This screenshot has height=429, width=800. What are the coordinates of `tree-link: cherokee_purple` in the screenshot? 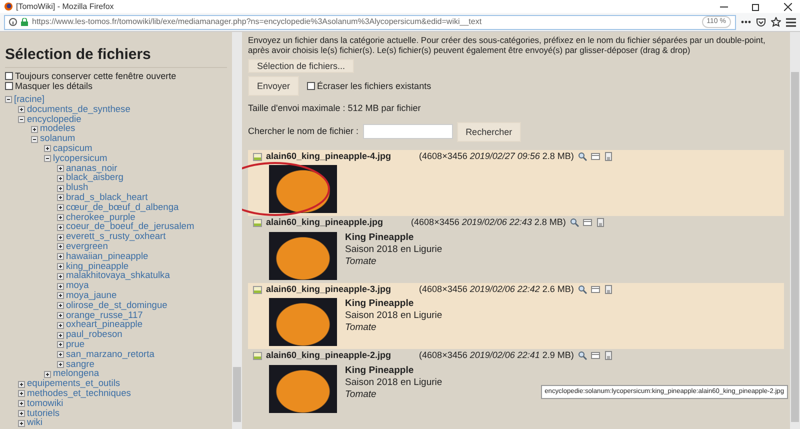 It's located at (101, 217).